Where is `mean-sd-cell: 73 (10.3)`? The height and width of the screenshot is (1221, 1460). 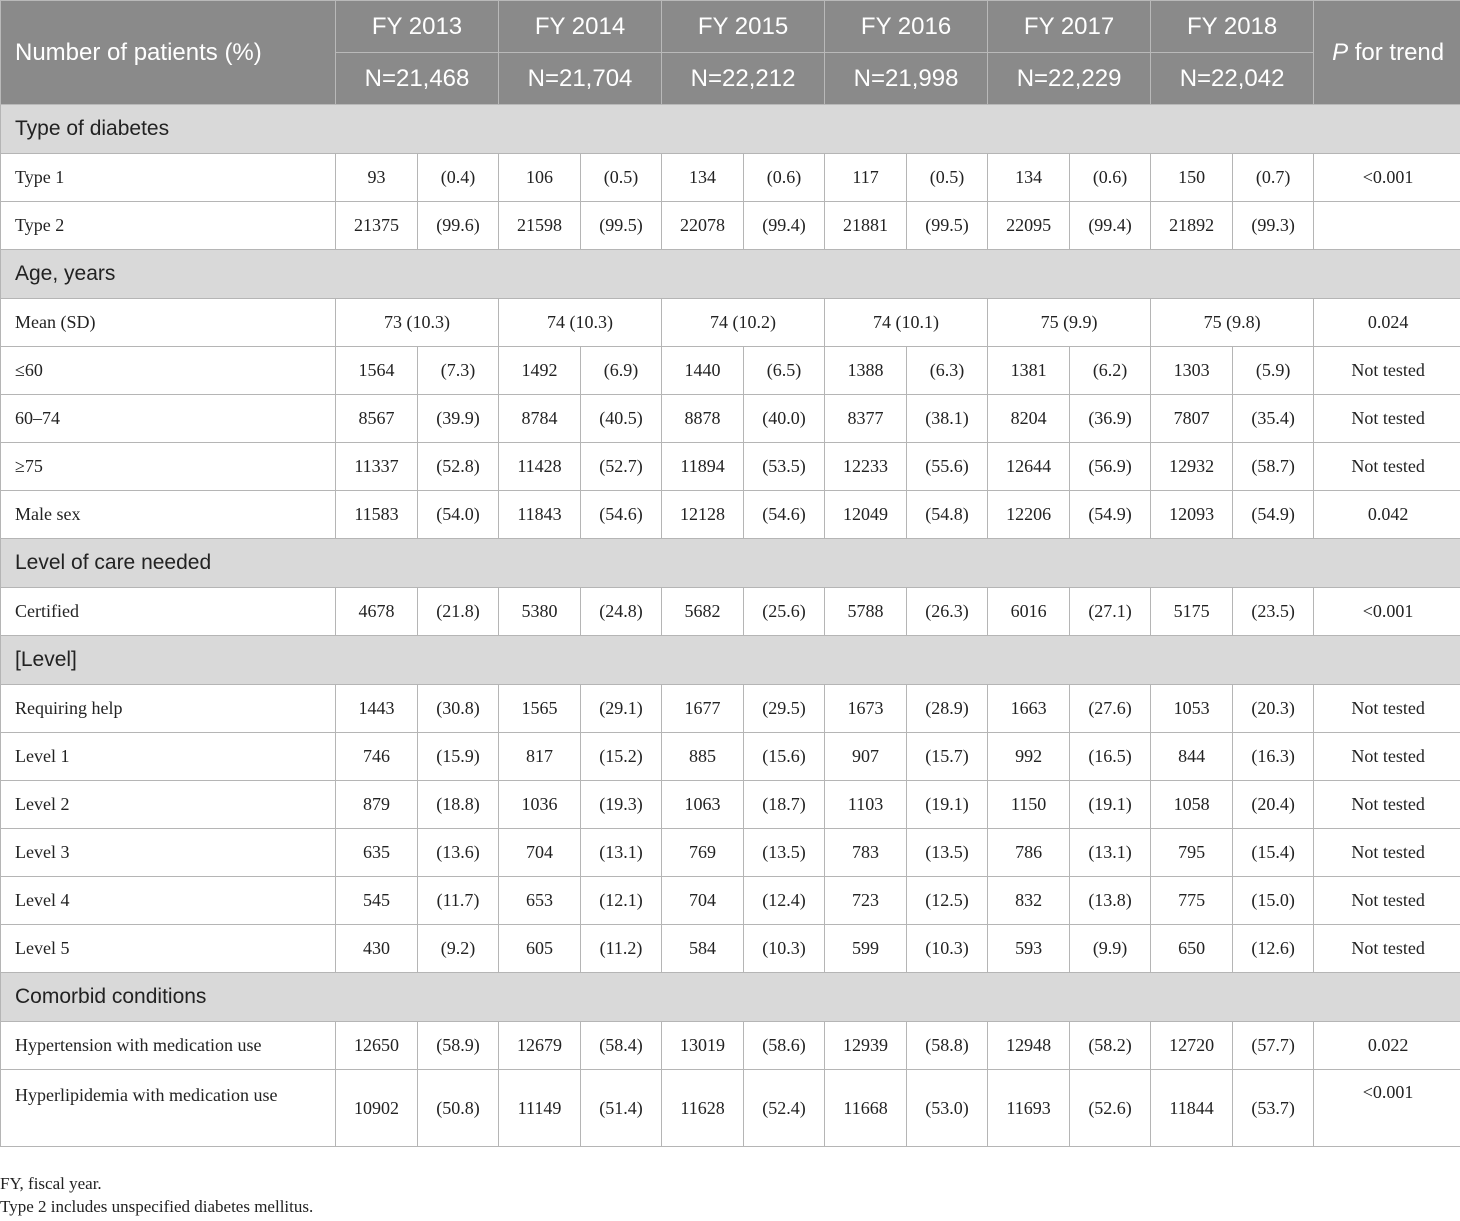 mean-sd-cell: 73 (10.3) is located at coordinates (417, 322).